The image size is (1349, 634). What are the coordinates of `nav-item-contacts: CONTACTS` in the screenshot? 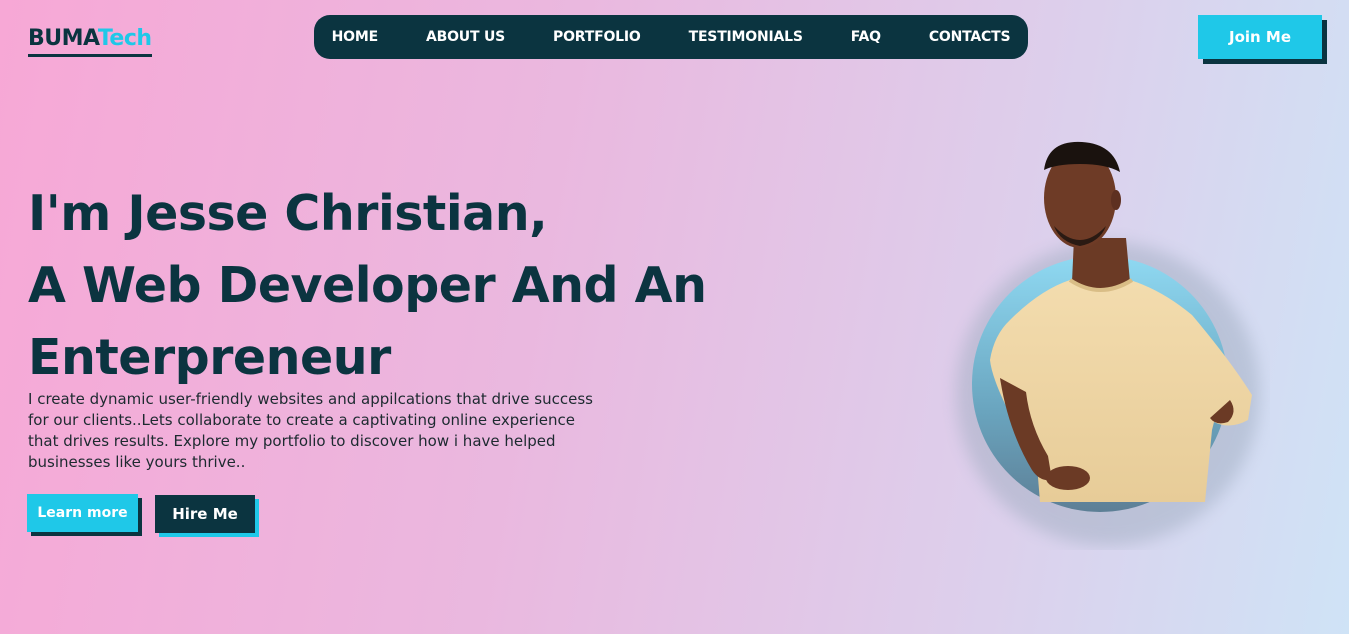 It's located at (970, 37).